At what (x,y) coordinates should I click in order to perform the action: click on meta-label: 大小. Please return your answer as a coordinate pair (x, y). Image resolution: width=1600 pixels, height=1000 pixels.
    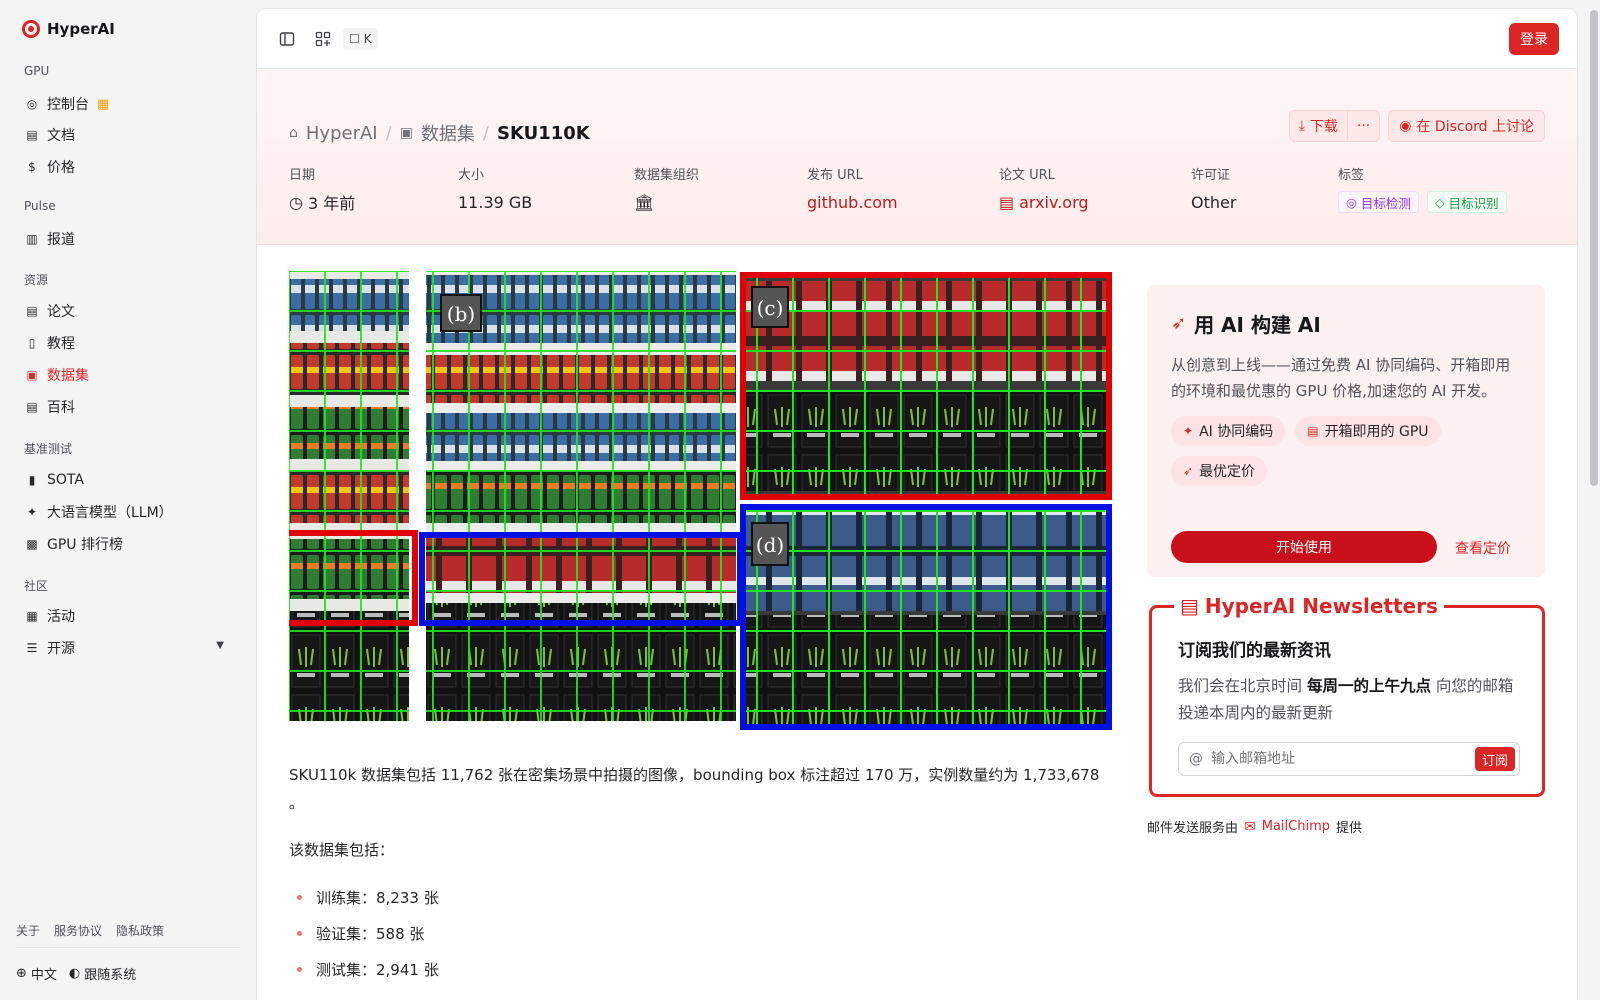
    Looking at the image, I should click on (471, 175).